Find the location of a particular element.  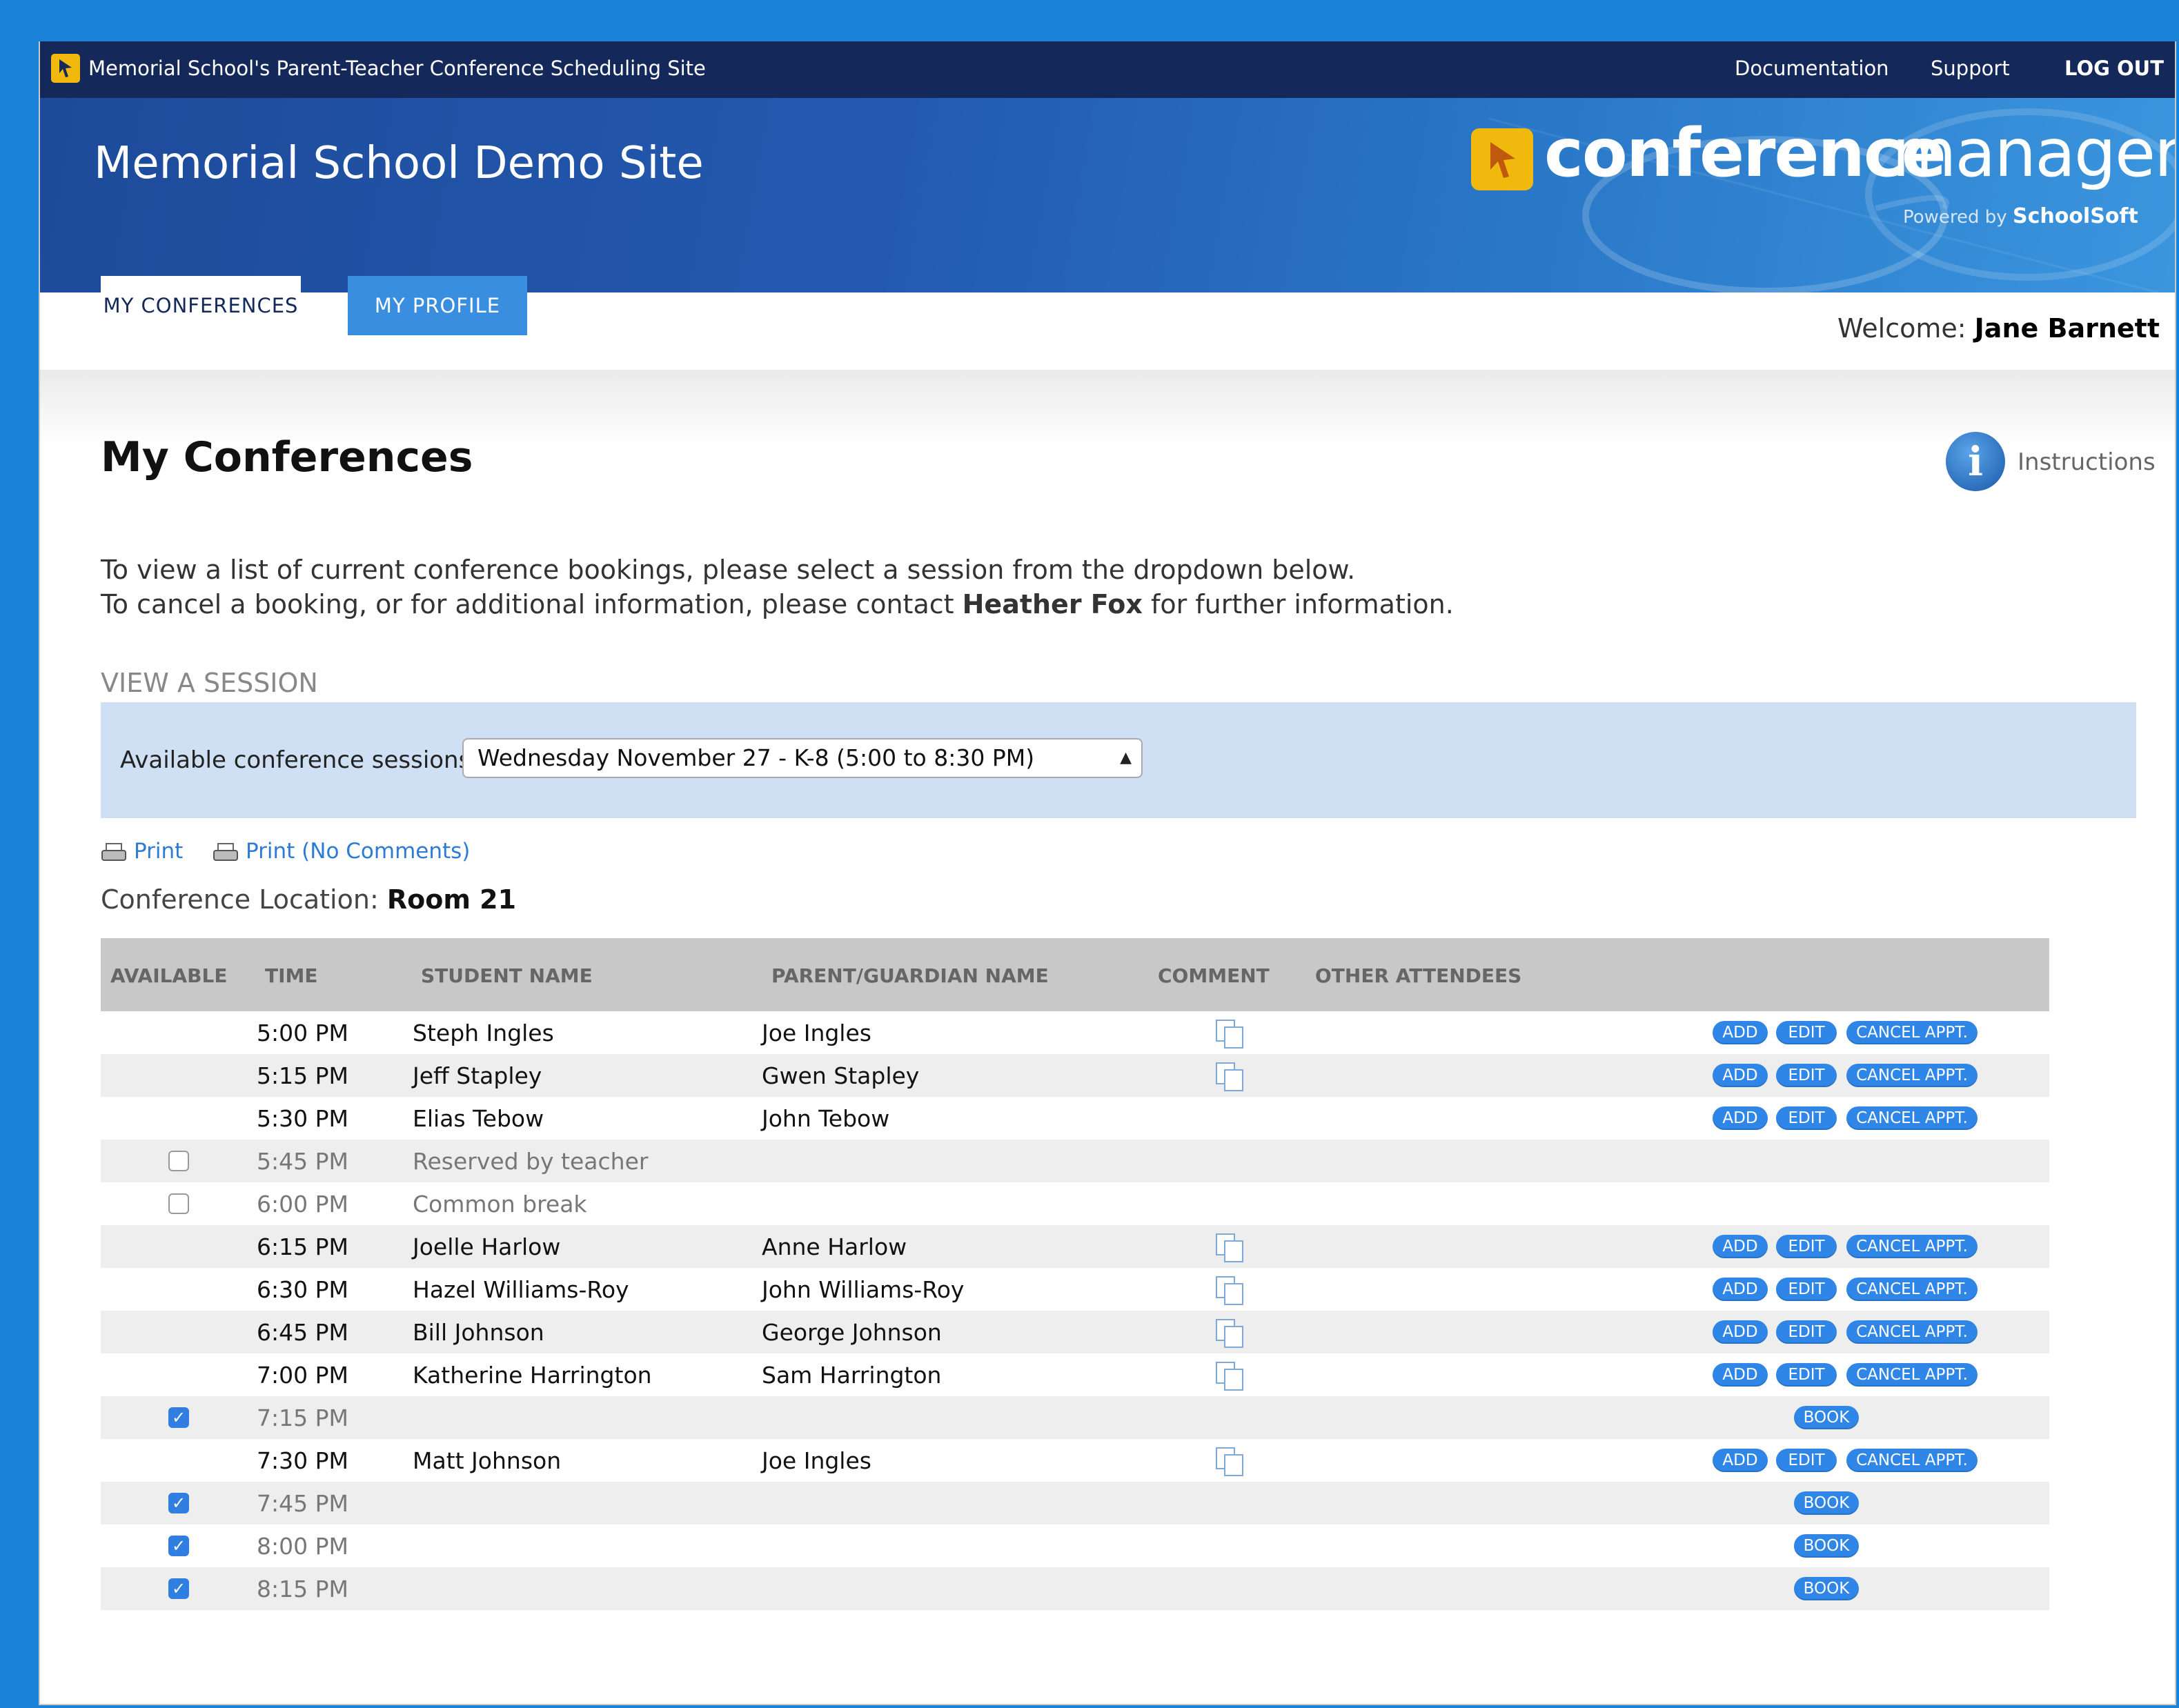

table-row: 6:00 PM Common break is located at coordinates (1075, 1203).